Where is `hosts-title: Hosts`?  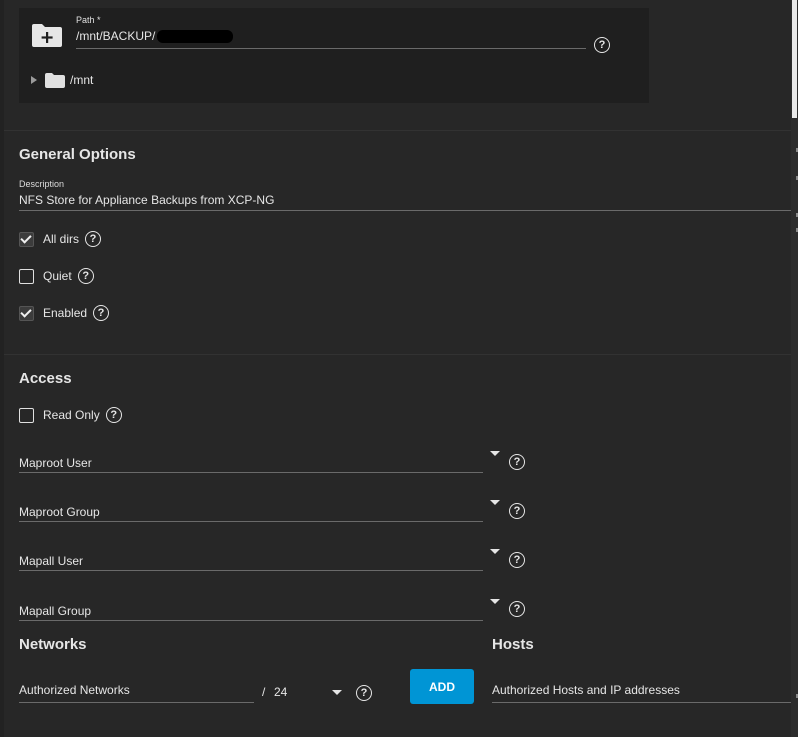
hosts-title: Hosts is located at coordinates (513, 644).